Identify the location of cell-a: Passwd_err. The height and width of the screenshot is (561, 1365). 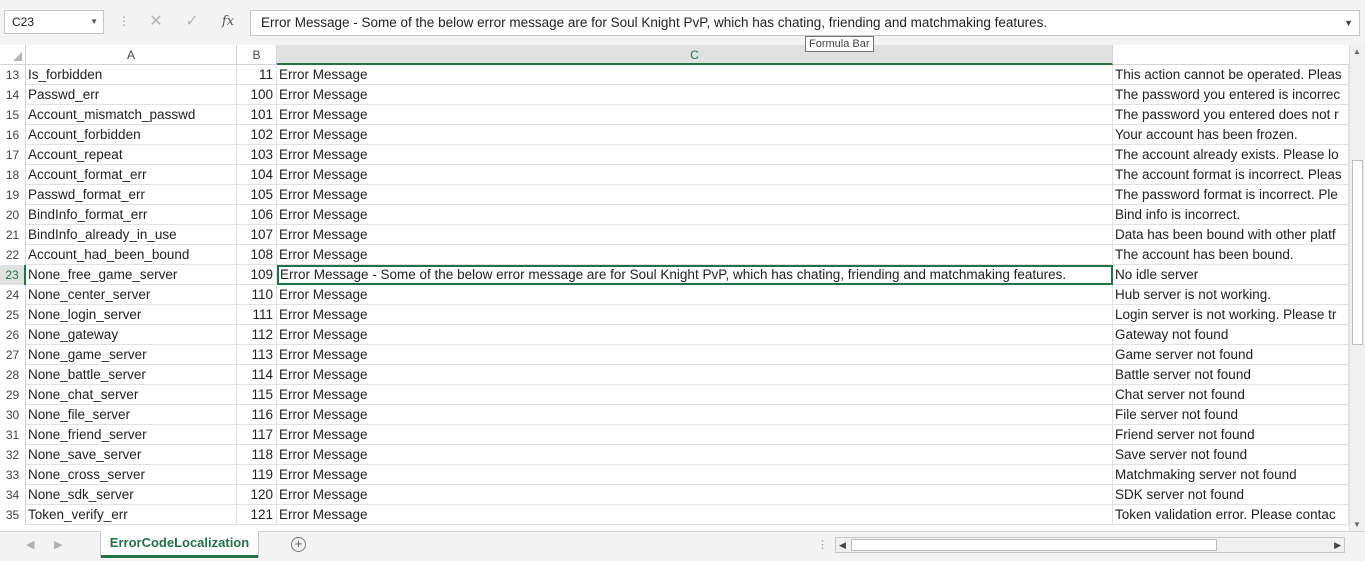
(131, 95).